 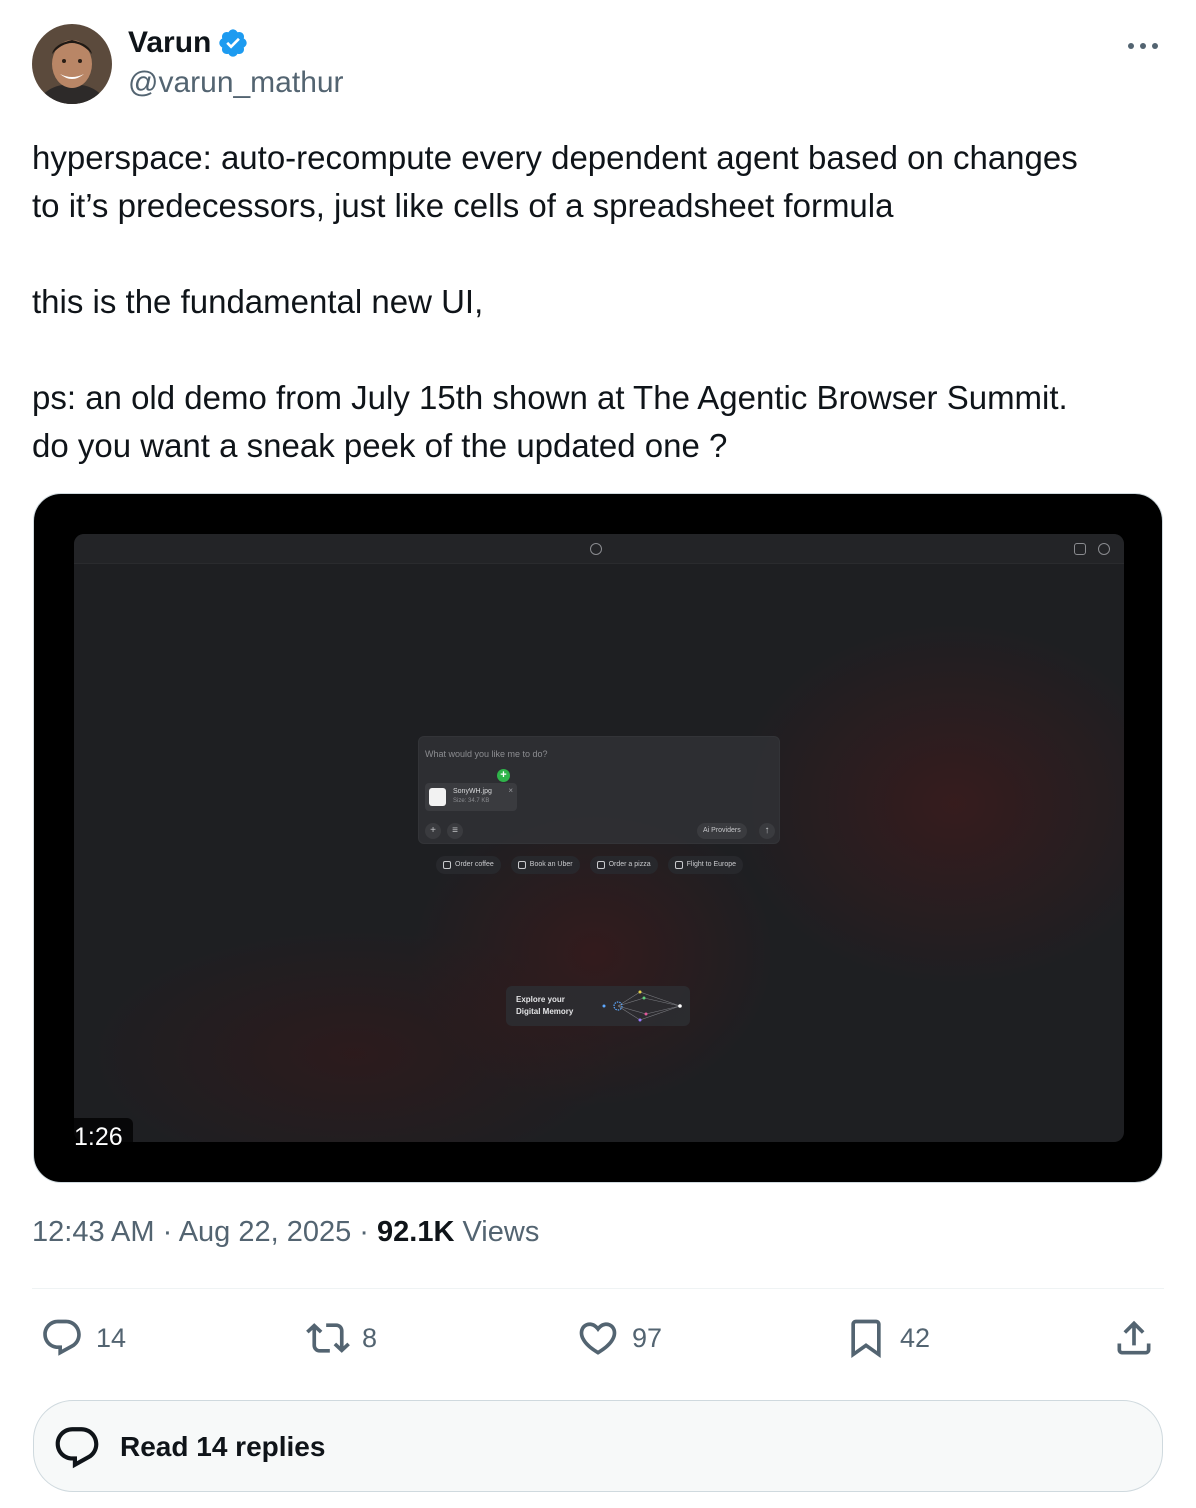 I want to click on tweet-line: this is the fundamental new UI,, so click(x=258, y=301).